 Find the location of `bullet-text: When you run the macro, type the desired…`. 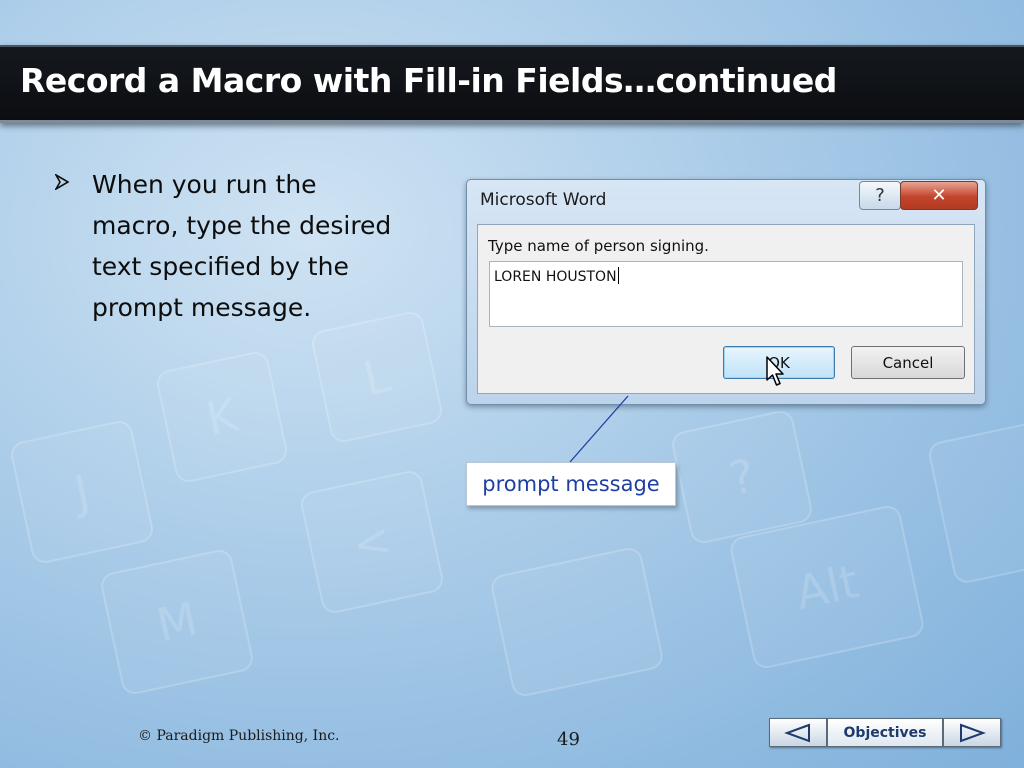

bullet-text: When you run the macro, type the desired… is located at coordinates (242, 246).